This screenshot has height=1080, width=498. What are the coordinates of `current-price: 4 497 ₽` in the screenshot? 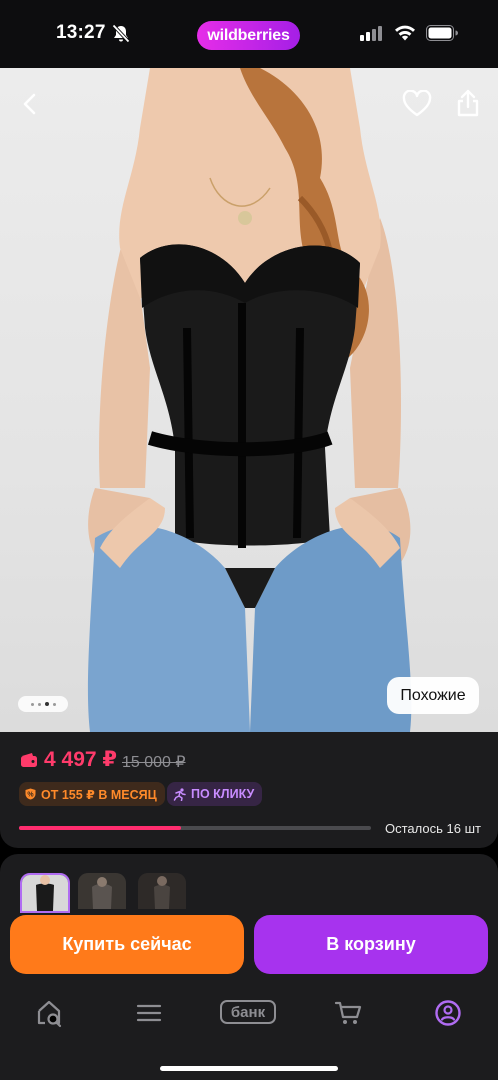 It's located at (80, 759).